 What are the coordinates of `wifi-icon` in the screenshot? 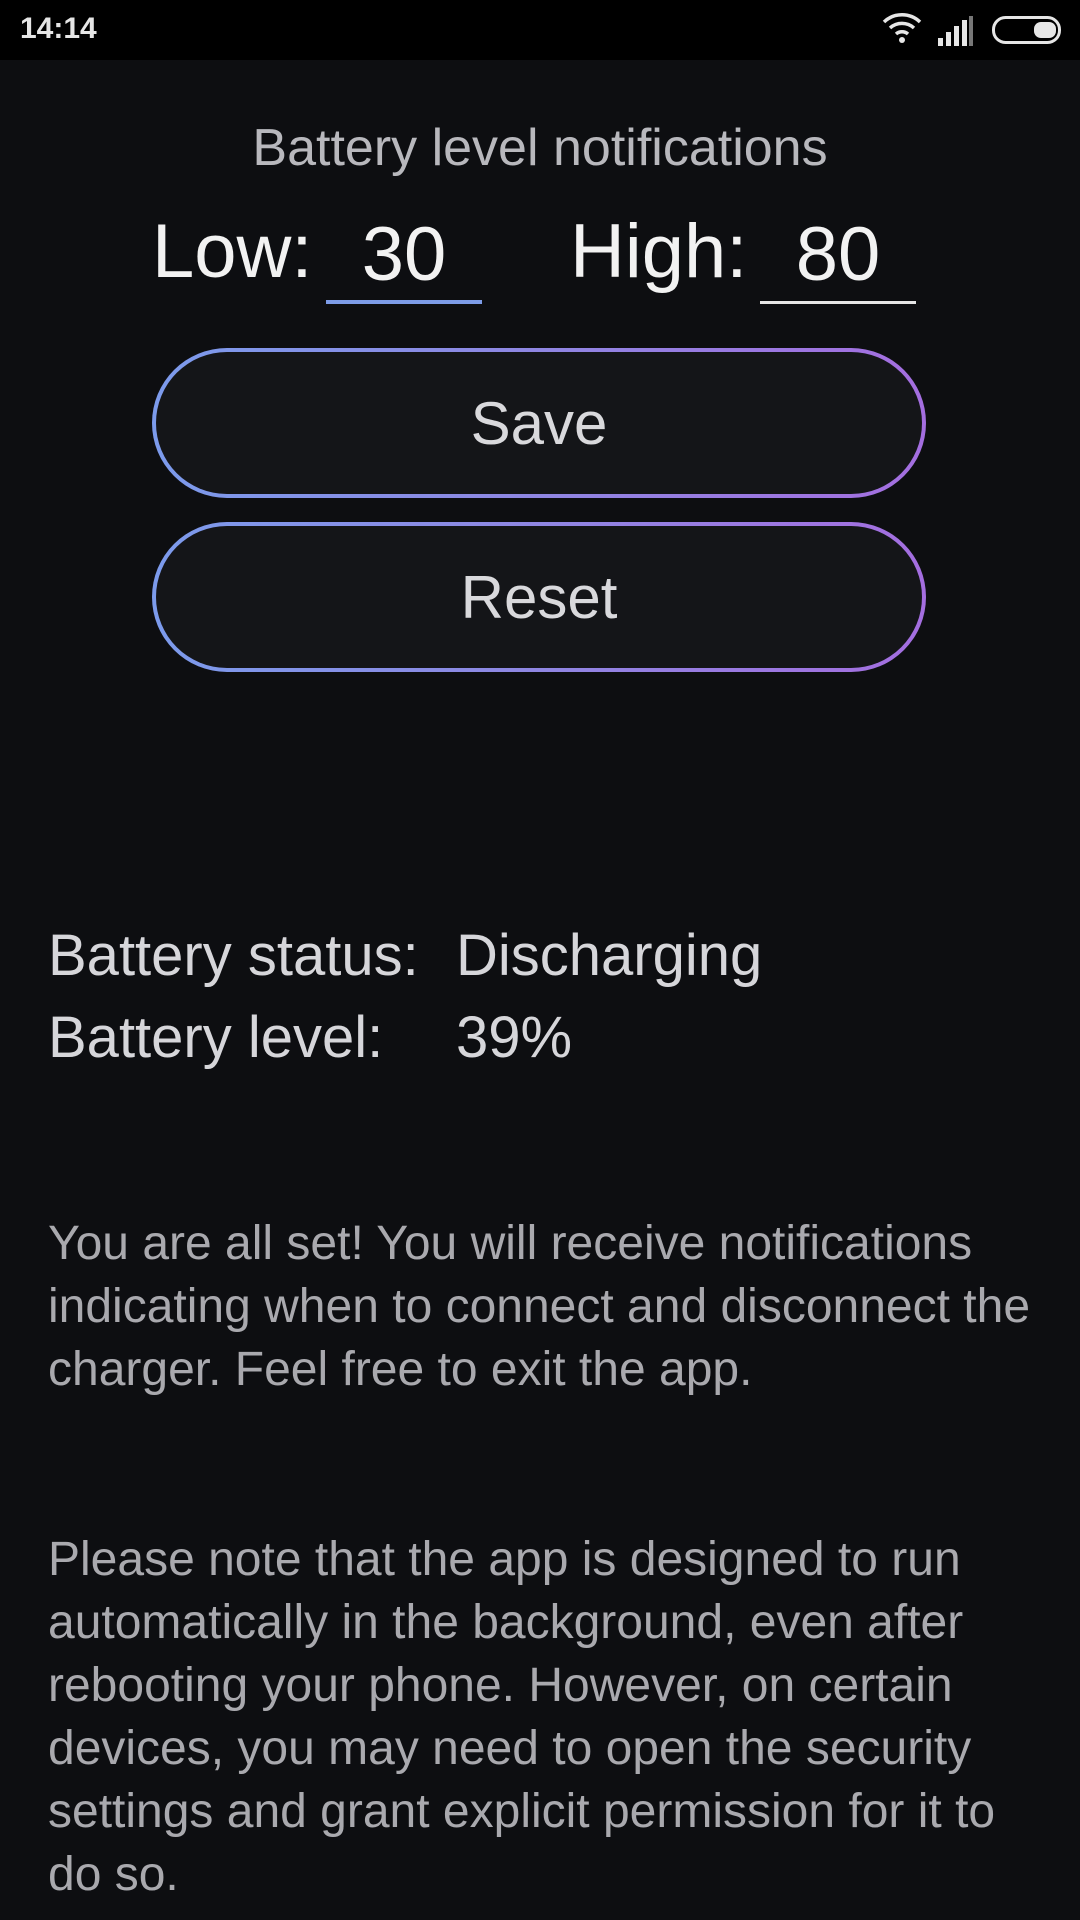 It's located at (902, 28).